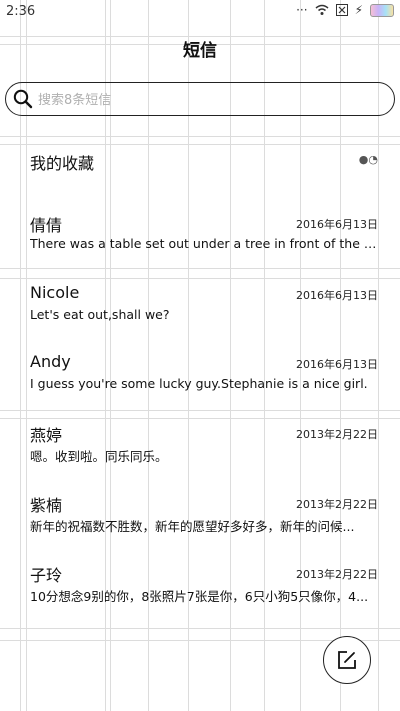 This screenshot has height=711, width=400. I want to click on contact-name: 倩倩, so click(46, 225).